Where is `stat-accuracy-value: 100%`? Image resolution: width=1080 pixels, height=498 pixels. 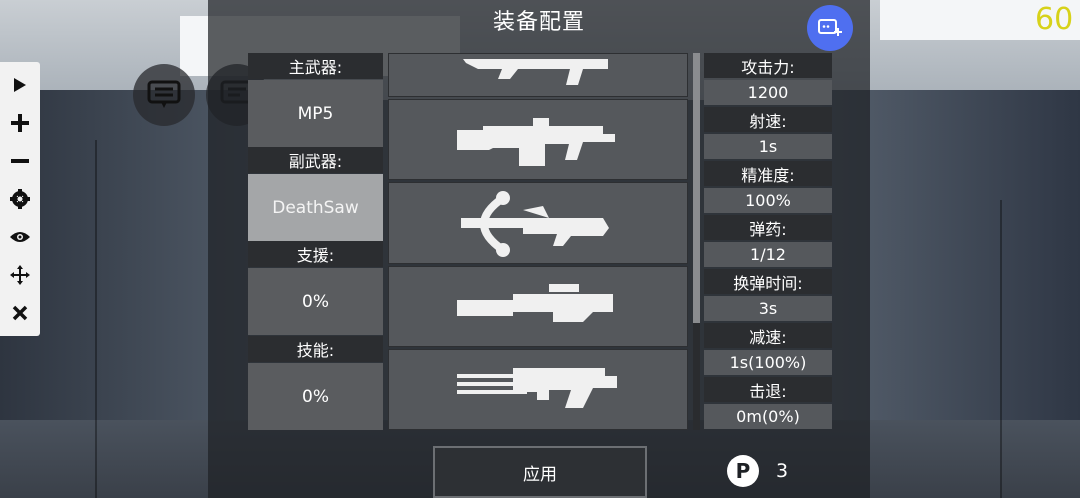 stat-accuracy-value: 100% is located at coordinates (768, 200).